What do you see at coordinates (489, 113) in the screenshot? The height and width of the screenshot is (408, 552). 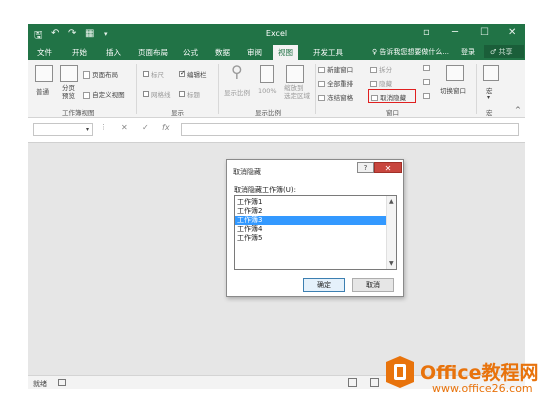 I see `group-label-macros: 宏` at bounding box center [489, 113].